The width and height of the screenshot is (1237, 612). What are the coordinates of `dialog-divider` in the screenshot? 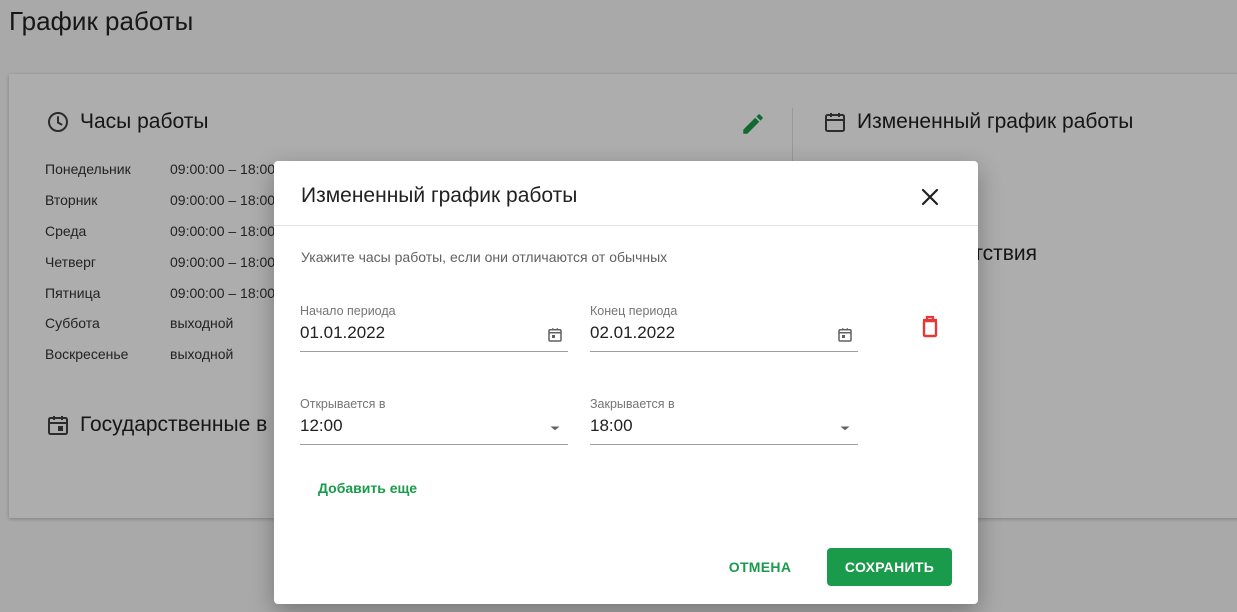 It's located at (626, 225).